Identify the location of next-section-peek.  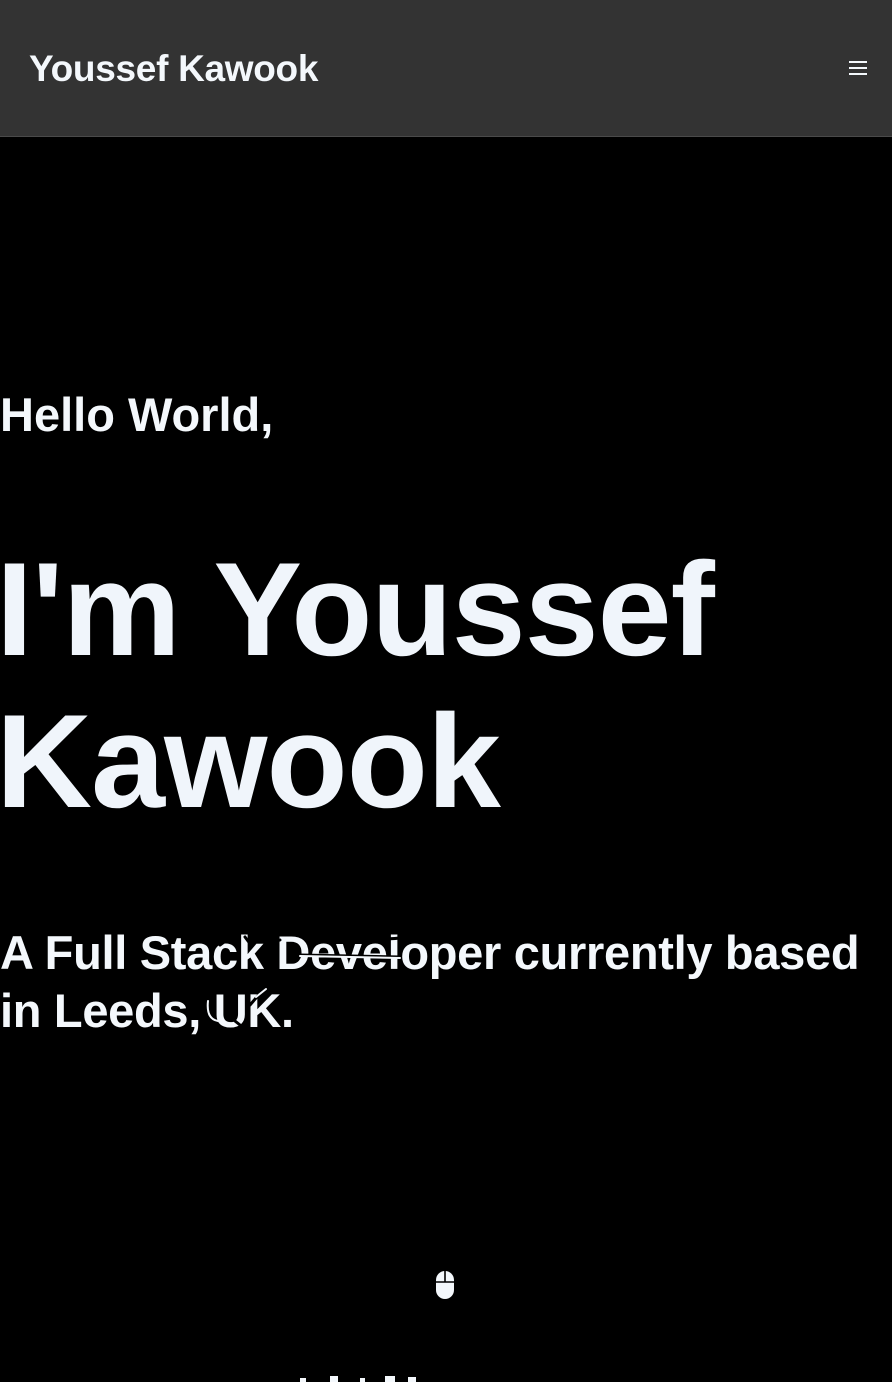
(358, 1379).